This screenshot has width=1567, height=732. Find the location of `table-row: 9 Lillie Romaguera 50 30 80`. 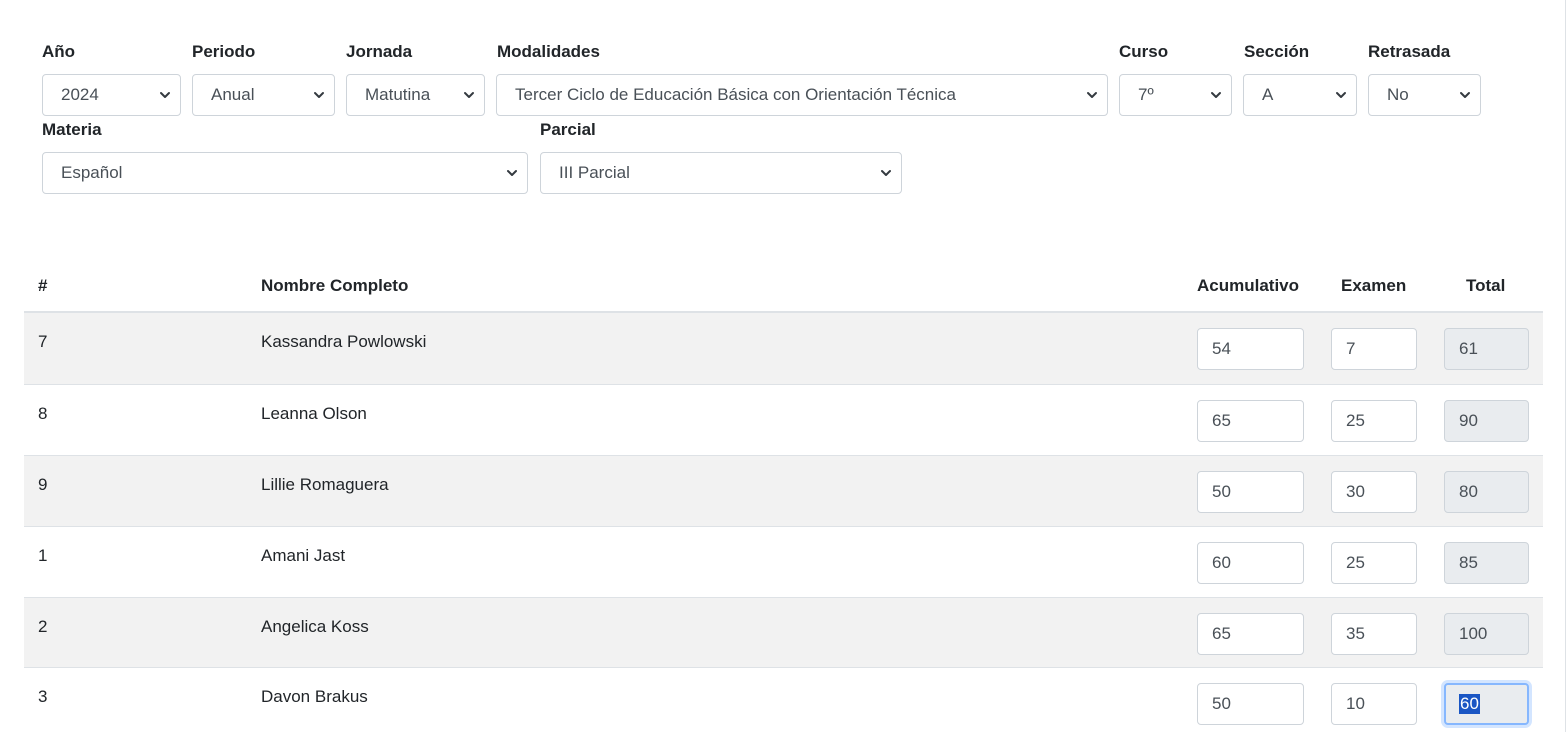

table-row: 9 Lillie Romaguera 50 30 80 is located at coordinates (783, 491).